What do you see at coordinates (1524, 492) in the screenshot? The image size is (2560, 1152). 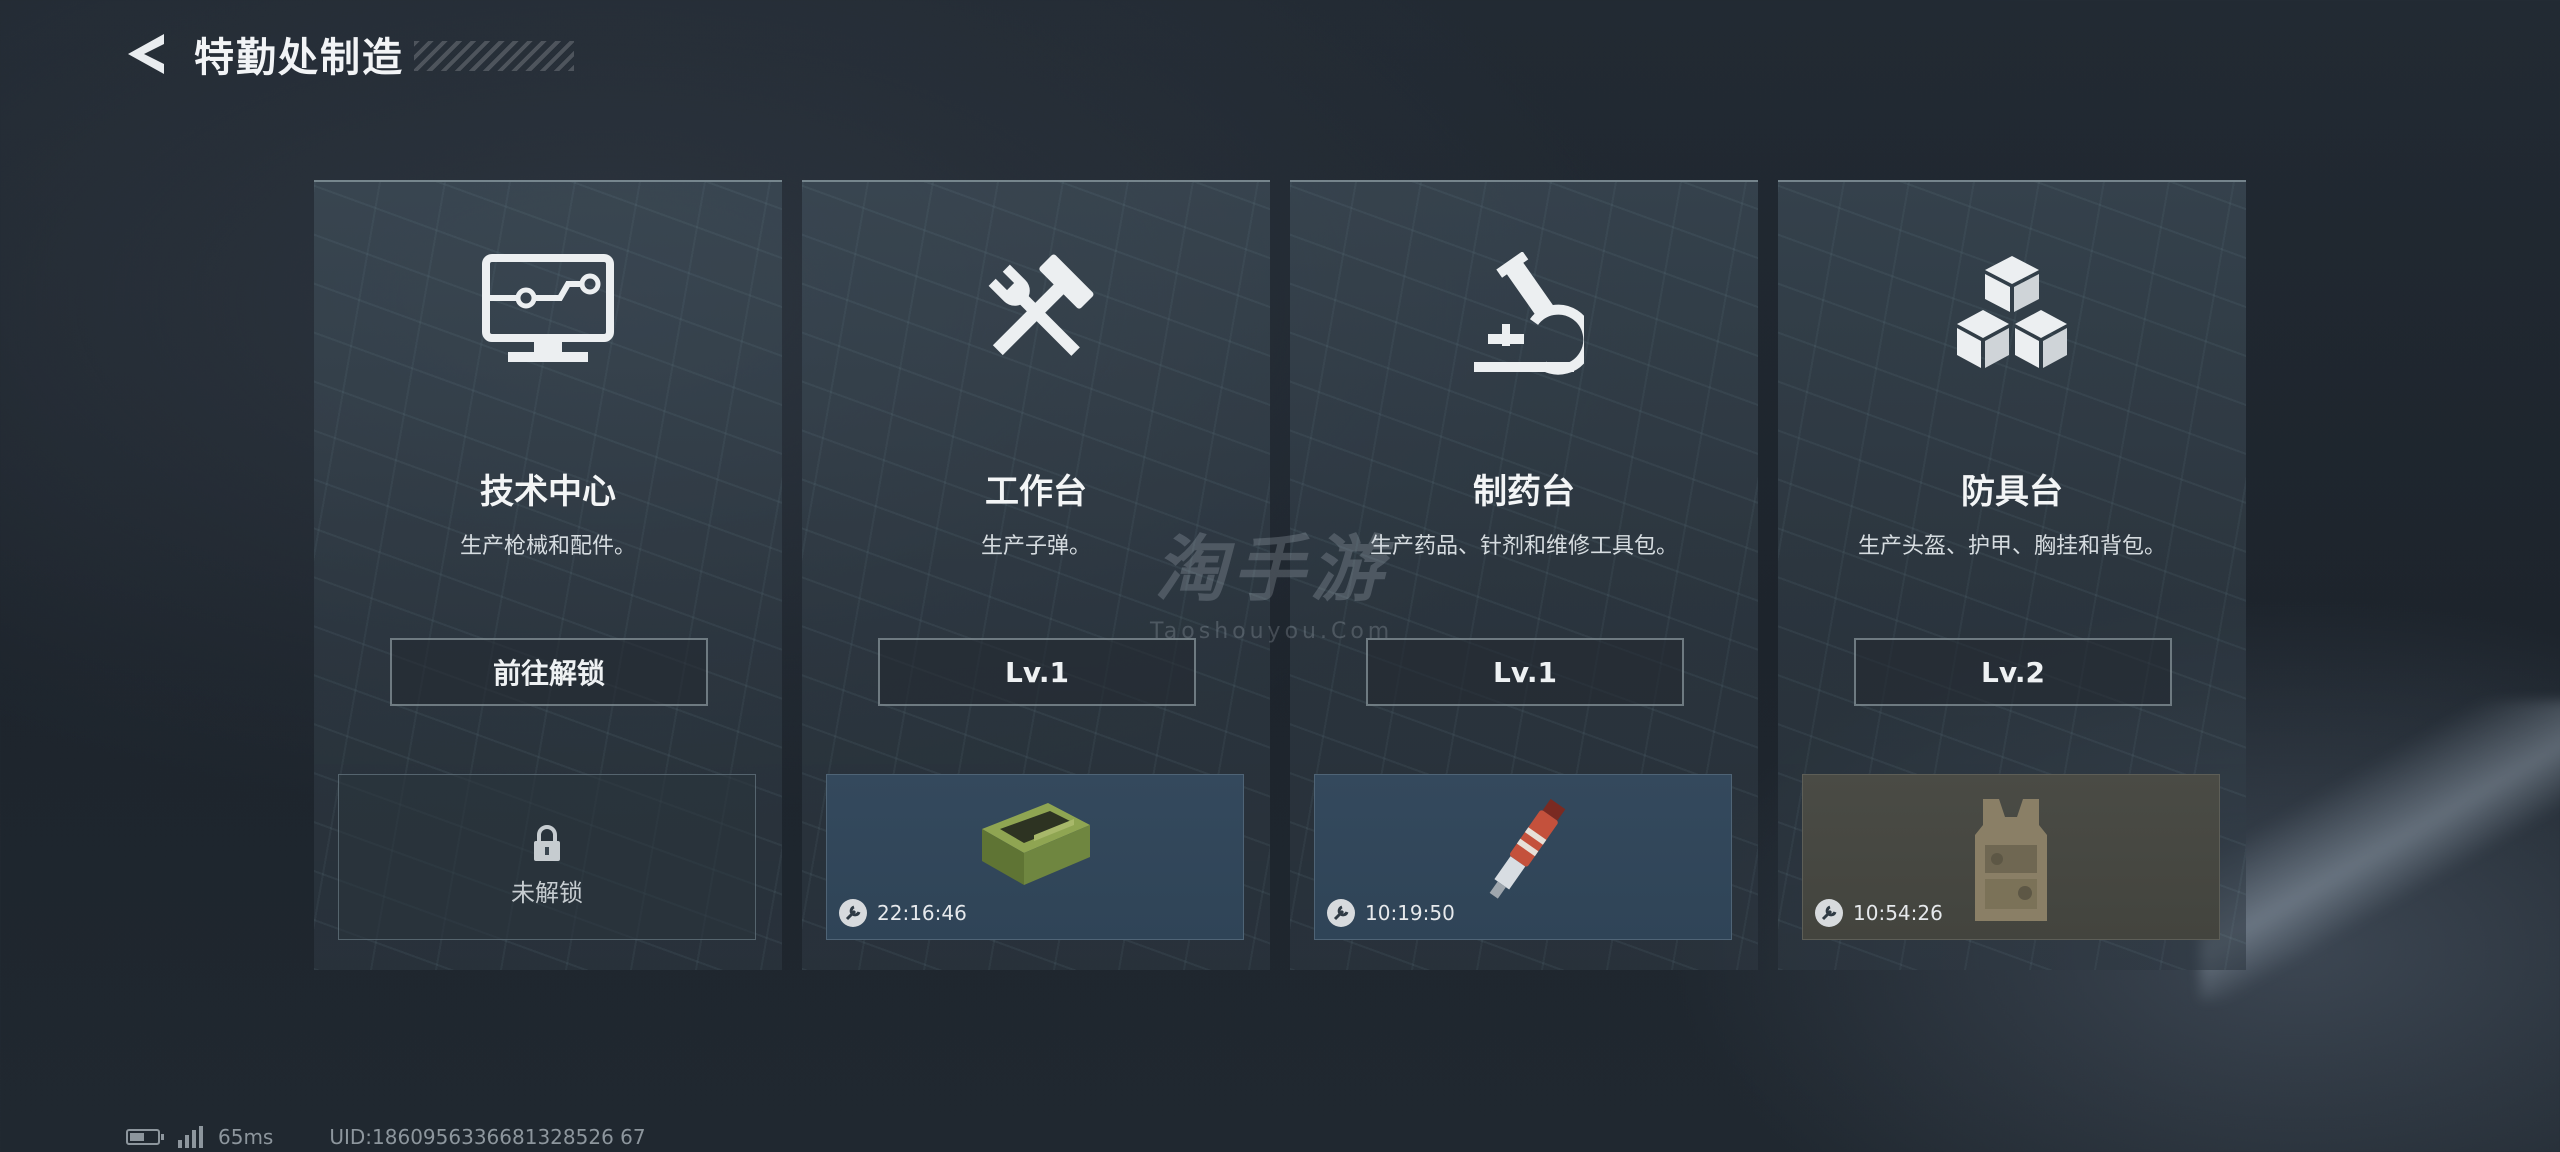 I see `card-title: 制药台` at bounding box center [1524, 492].